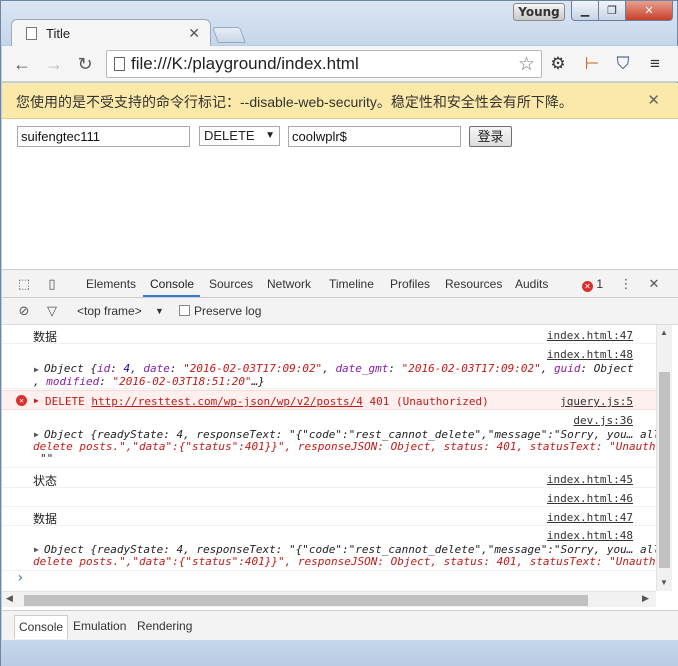 This screenshot has height=666, width=678. I want to click on bookmark-star-icon: ☆, so click(526, 64).